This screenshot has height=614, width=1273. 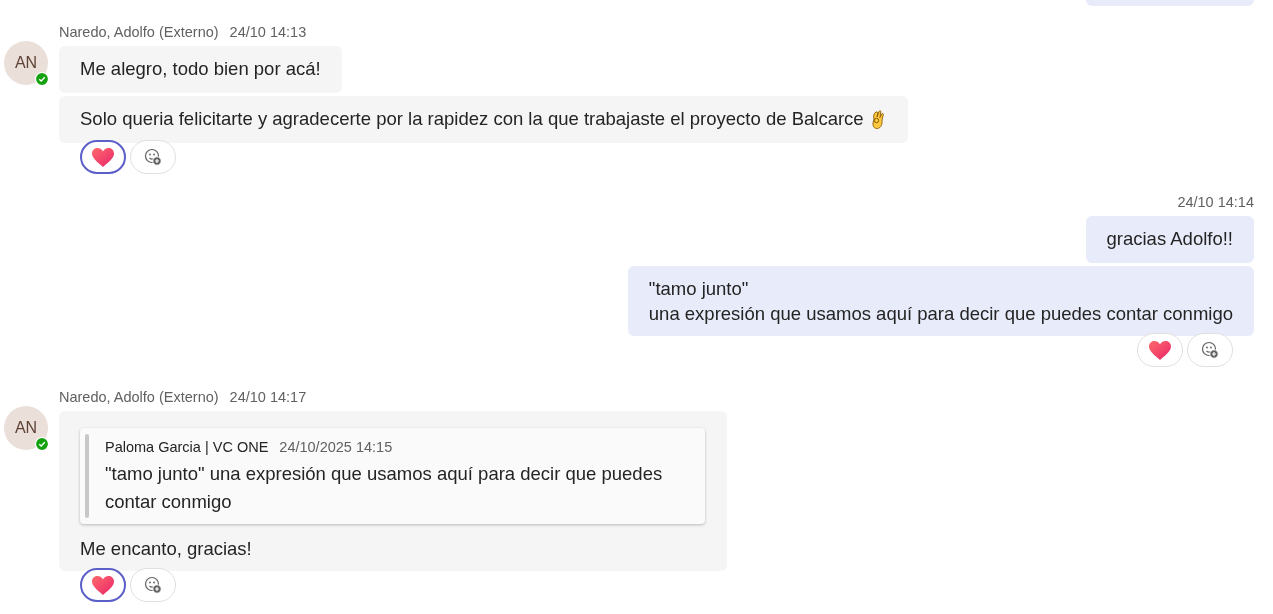 I want to click on message-text: "tamo junto", so click(x=699, y=289).